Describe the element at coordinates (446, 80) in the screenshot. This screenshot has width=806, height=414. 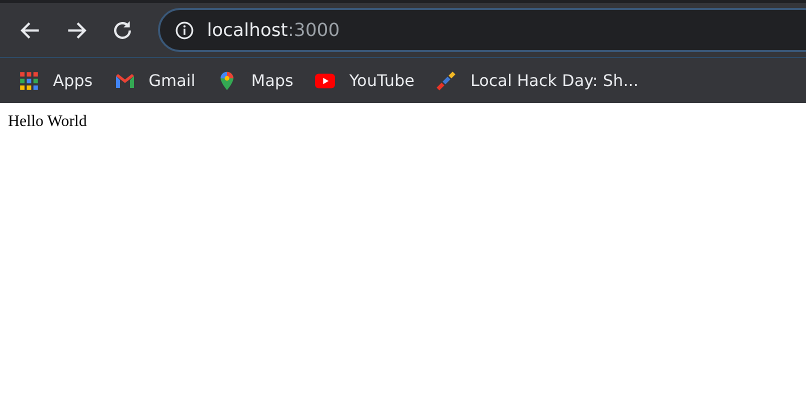
I see `logo-icon` at that location.